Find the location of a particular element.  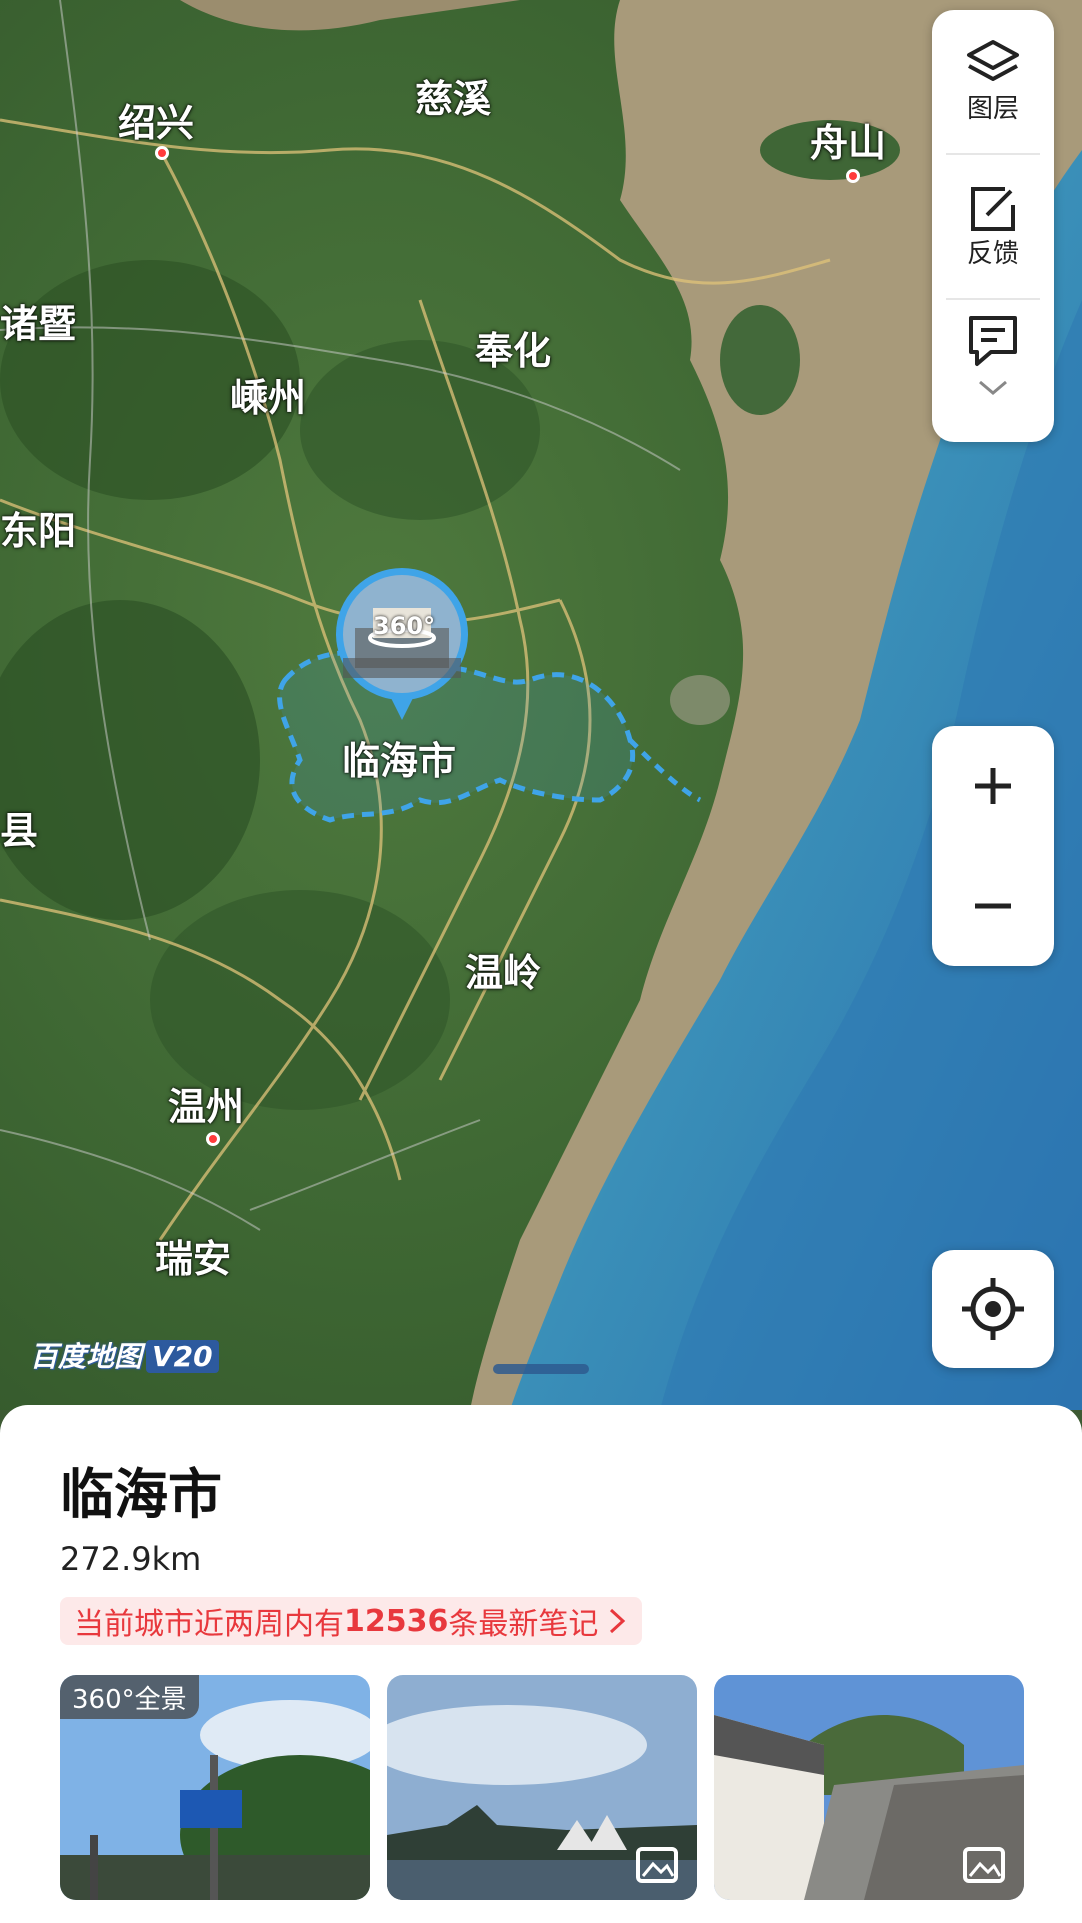

city-label: 奉化 is located at coordinates (513, 347).